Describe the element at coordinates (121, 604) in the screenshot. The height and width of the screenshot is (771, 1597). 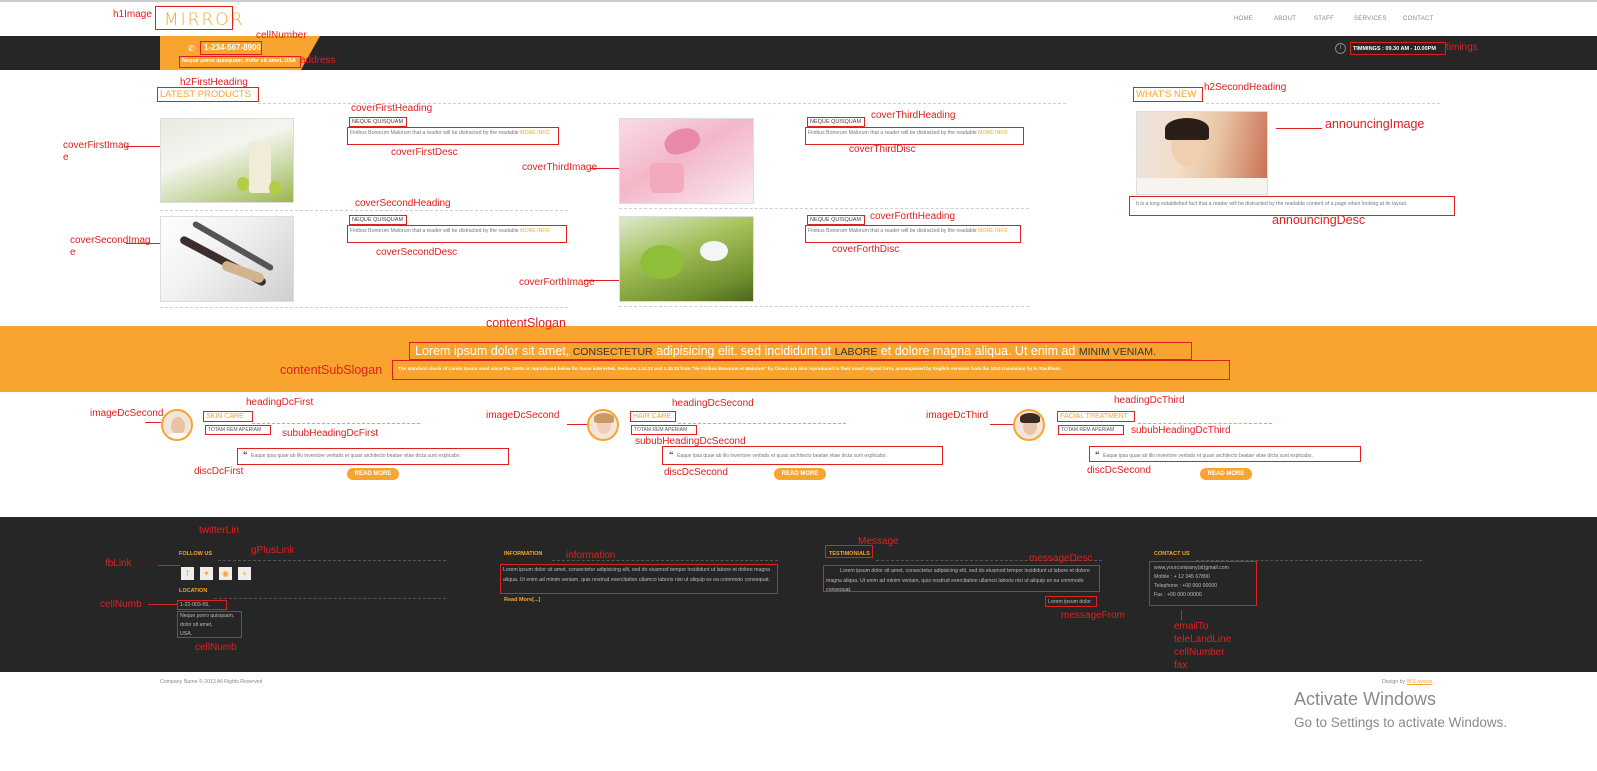
I see `annot-cellnumb-a: cellNumb` at that location.